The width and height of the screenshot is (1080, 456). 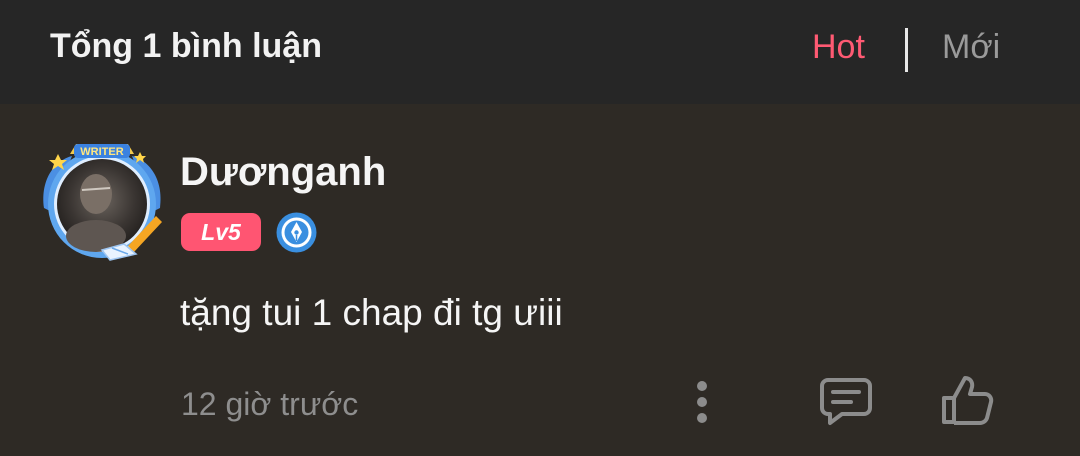 I want to click on writer-avatar-frame-icon: WRITER, so click(x=102, y=202).